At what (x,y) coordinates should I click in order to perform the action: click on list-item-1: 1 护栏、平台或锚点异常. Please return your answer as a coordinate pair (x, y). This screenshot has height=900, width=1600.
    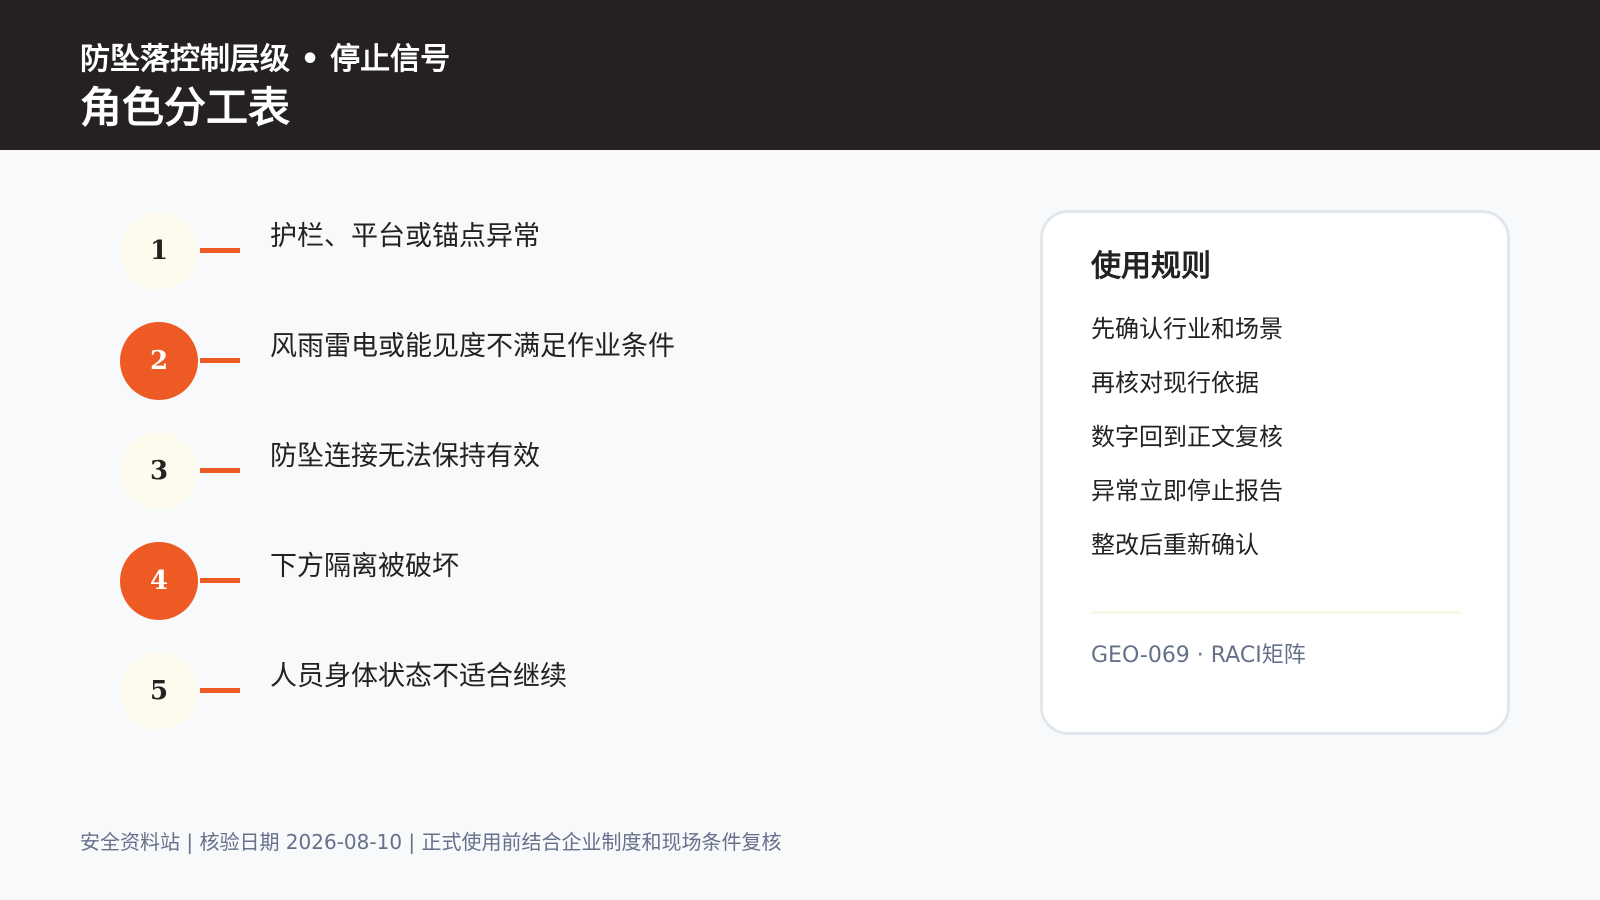
    Looking at the image, I should click on (430, 251).